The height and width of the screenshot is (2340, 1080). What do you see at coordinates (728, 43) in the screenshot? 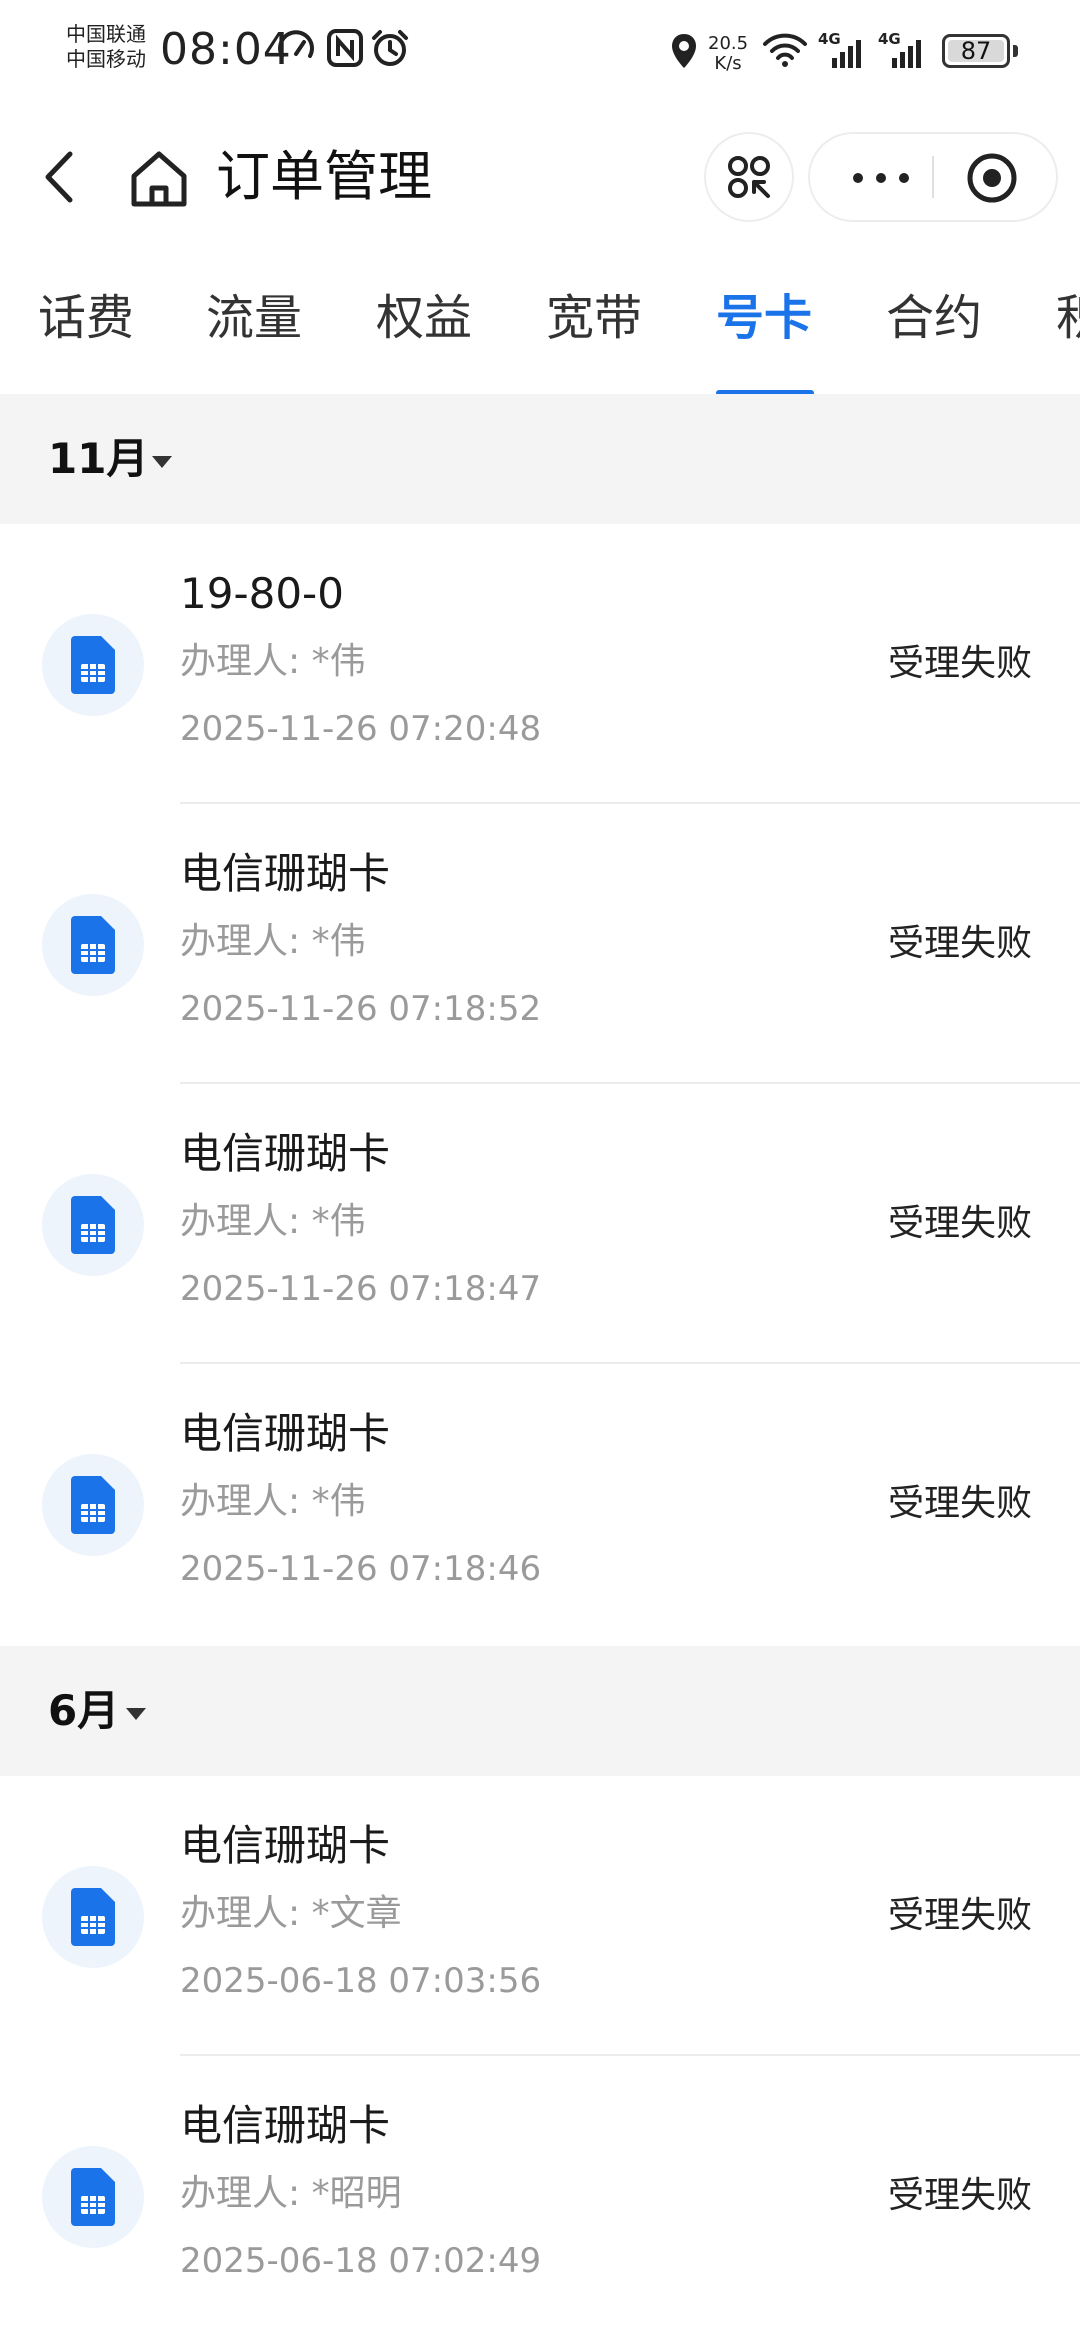
I see `speed-value: 20.5` at bounding box center [728, 43].